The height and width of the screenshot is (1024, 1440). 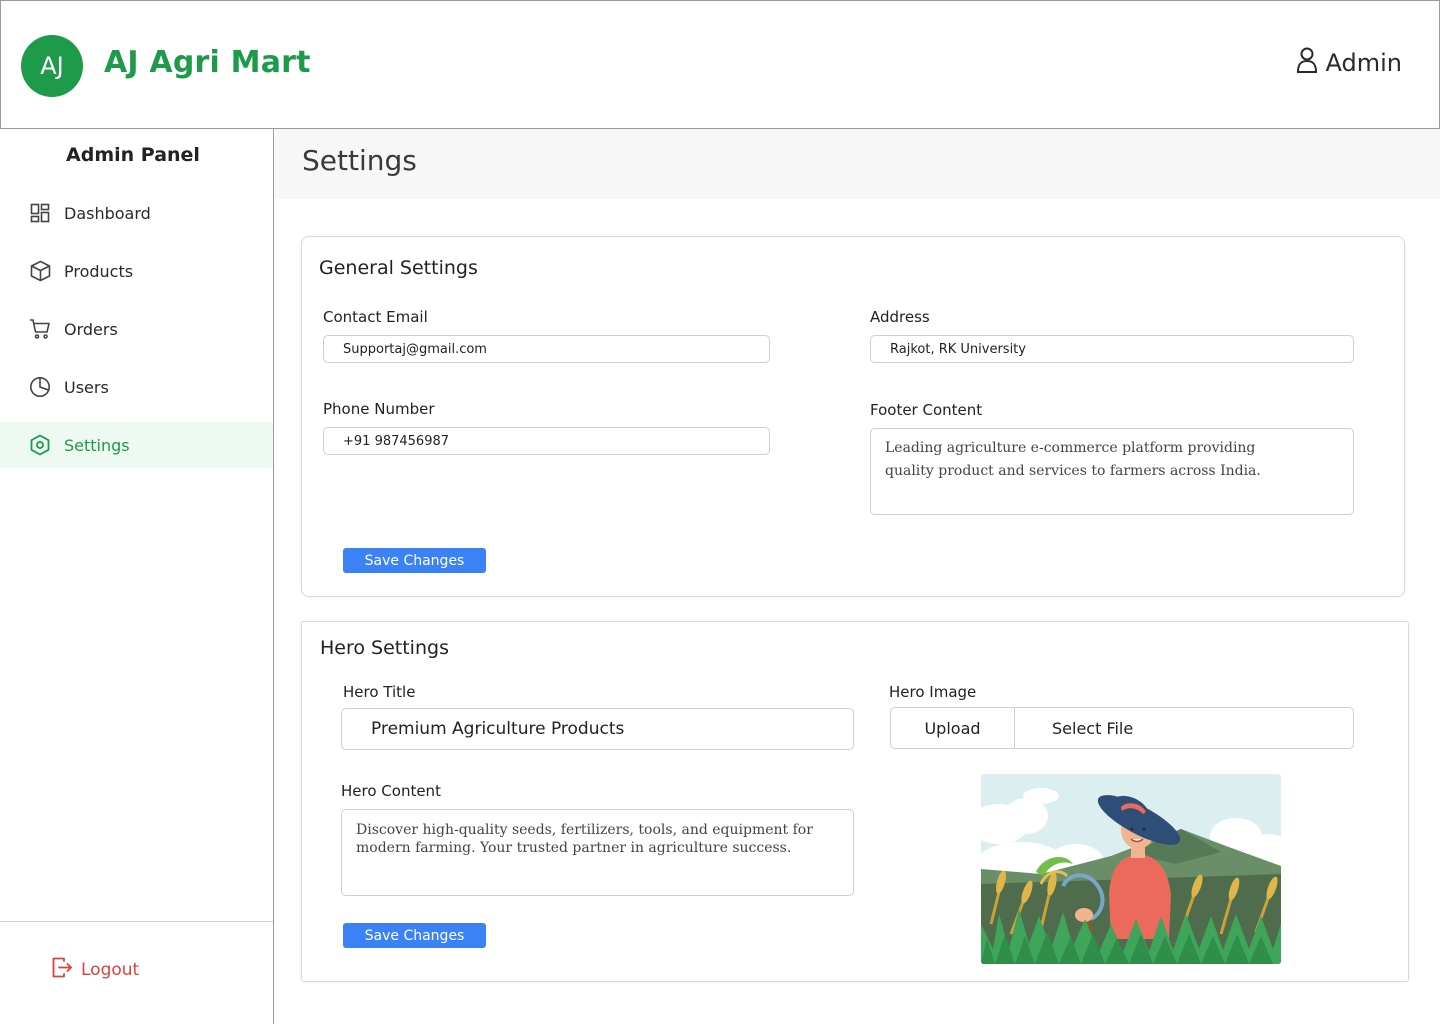 What do you see at coordinates (62, 970) in the screenshot?
I see `logout-icon` at bounding box center [62, 970].